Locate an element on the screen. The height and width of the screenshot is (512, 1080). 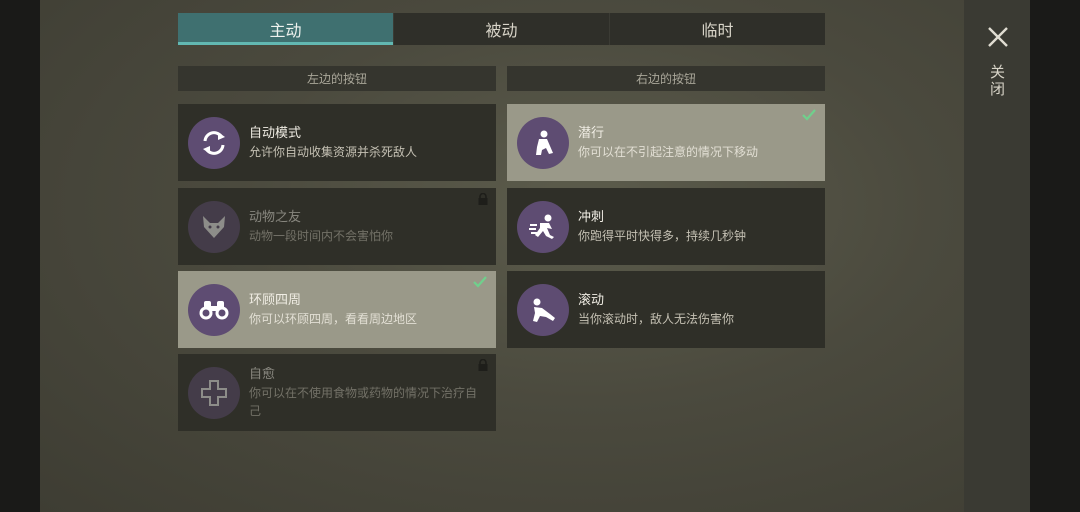
roll-icon is located at coordinates (543, 309).